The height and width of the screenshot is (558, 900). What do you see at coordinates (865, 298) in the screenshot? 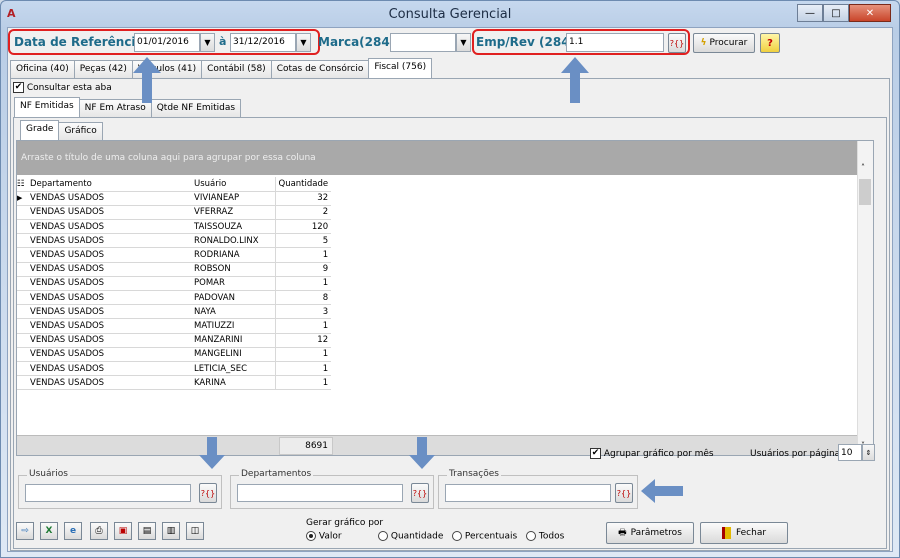
I see `grid-vertical-scrollbar: ˄ ˅` at bounding box center [865, 298].